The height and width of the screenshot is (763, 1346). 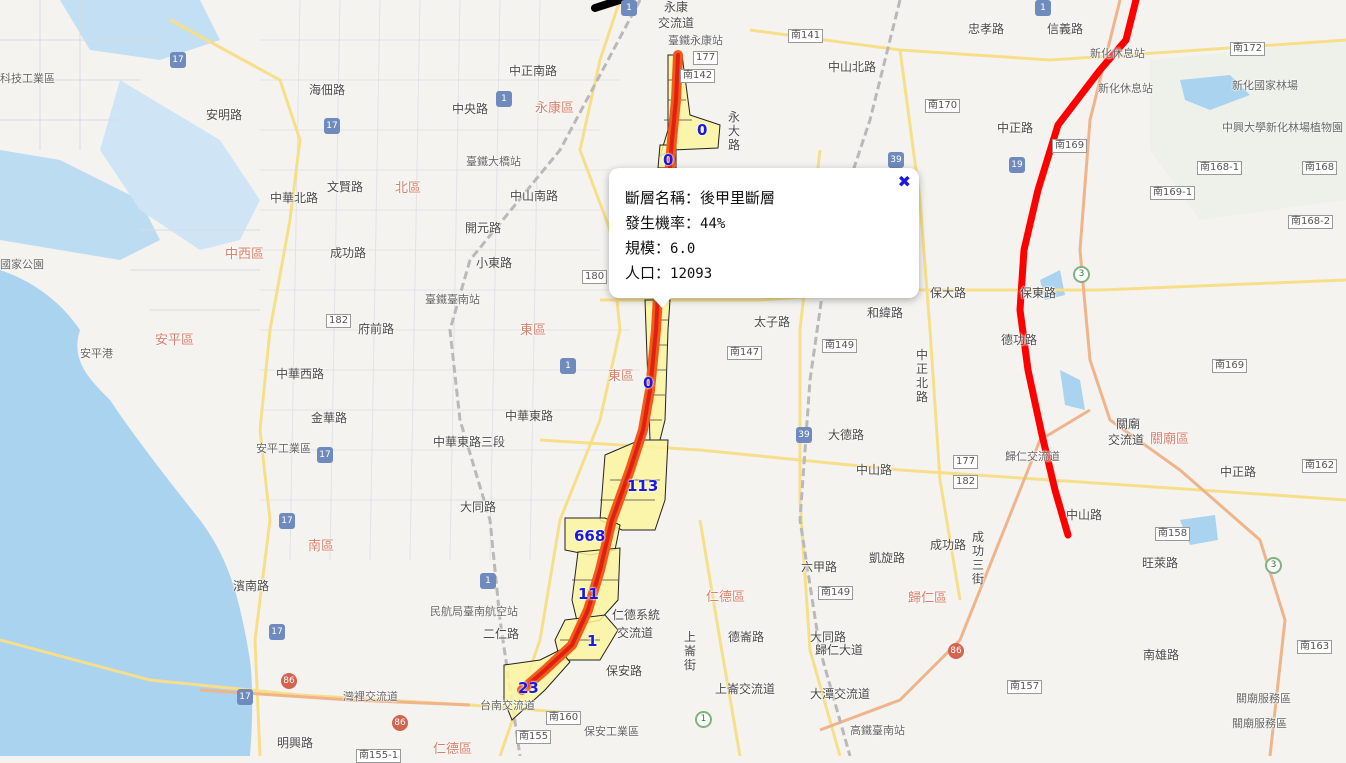 What do you see at coordinates (1320, 168) in the screenshot?
I see `route-shield: 南168` at bounding box center [1320, 168].